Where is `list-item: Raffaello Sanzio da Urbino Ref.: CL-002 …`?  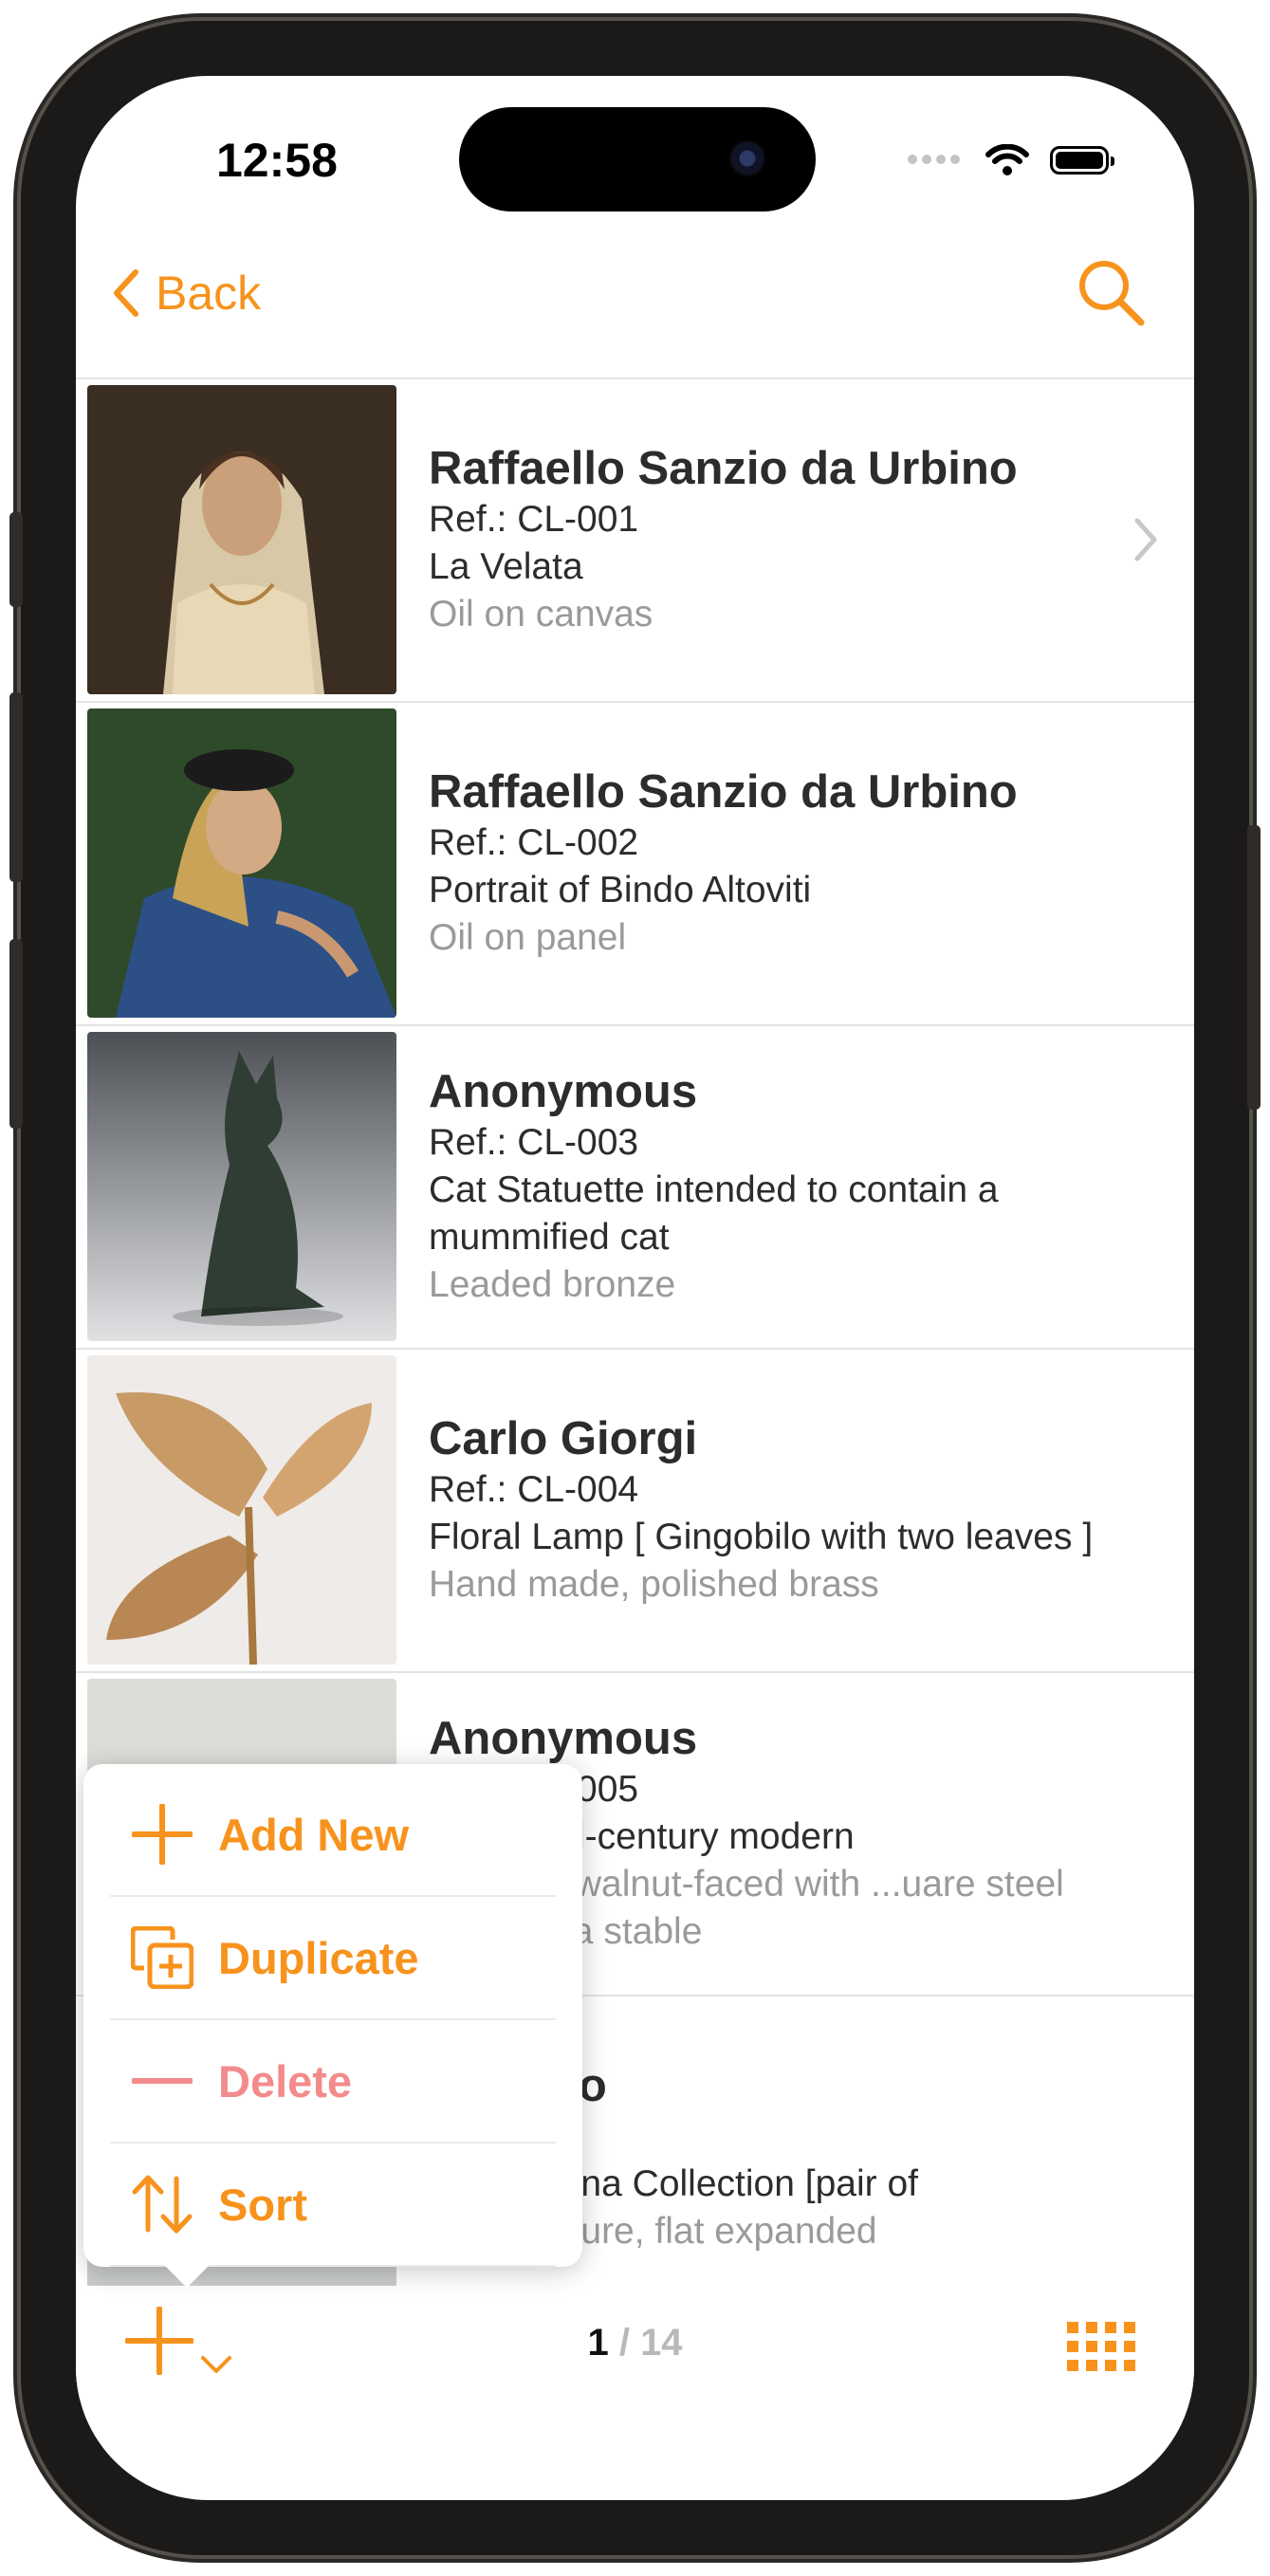 list-item: Raffaello Sanzio da Urbino Ref.: CL-002 … is located at coordinates (635, 864).